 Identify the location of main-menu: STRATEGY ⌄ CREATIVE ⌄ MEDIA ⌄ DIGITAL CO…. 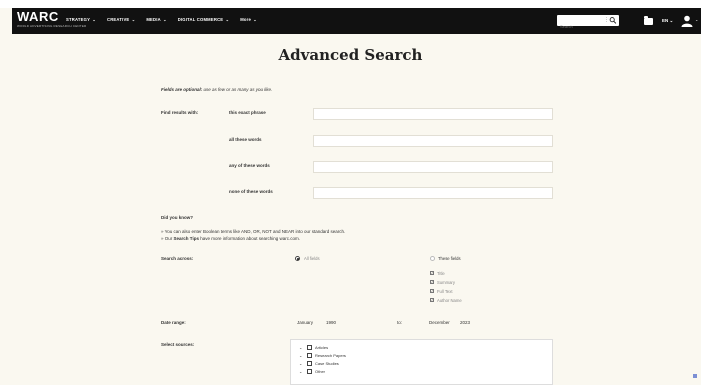
(161, 19).